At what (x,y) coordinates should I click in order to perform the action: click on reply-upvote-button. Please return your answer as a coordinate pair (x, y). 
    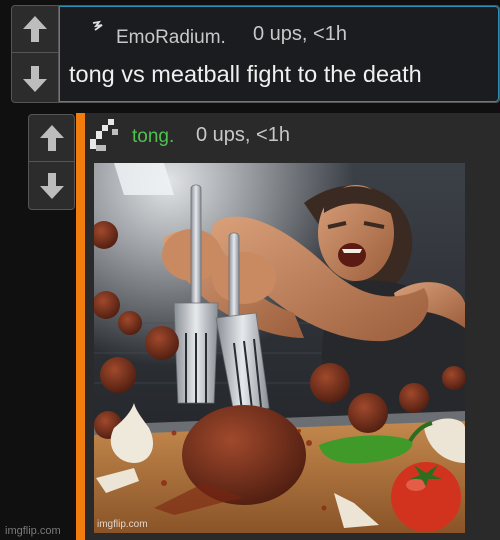
    Looking at the image, I should click on (51, 138).